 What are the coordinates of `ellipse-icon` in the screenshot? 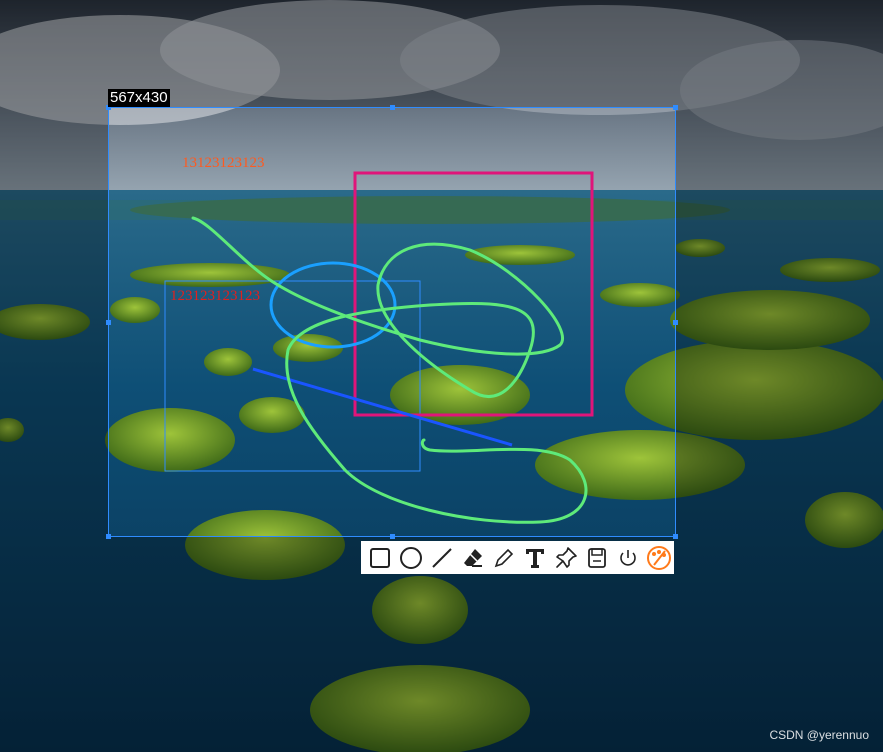 It's located at (411, 557).